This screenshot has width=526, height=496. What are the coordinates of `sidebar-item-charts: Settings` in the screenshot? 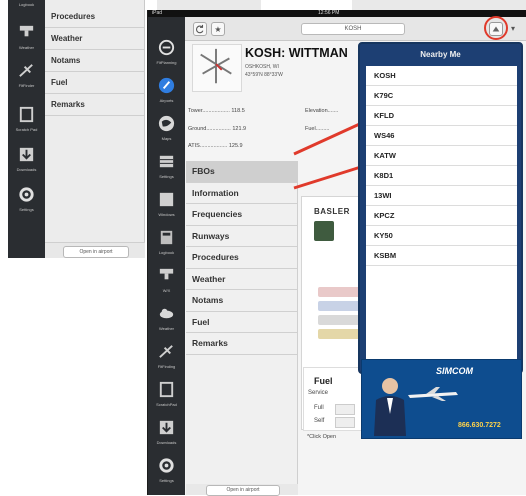 It's located at (166, 167).